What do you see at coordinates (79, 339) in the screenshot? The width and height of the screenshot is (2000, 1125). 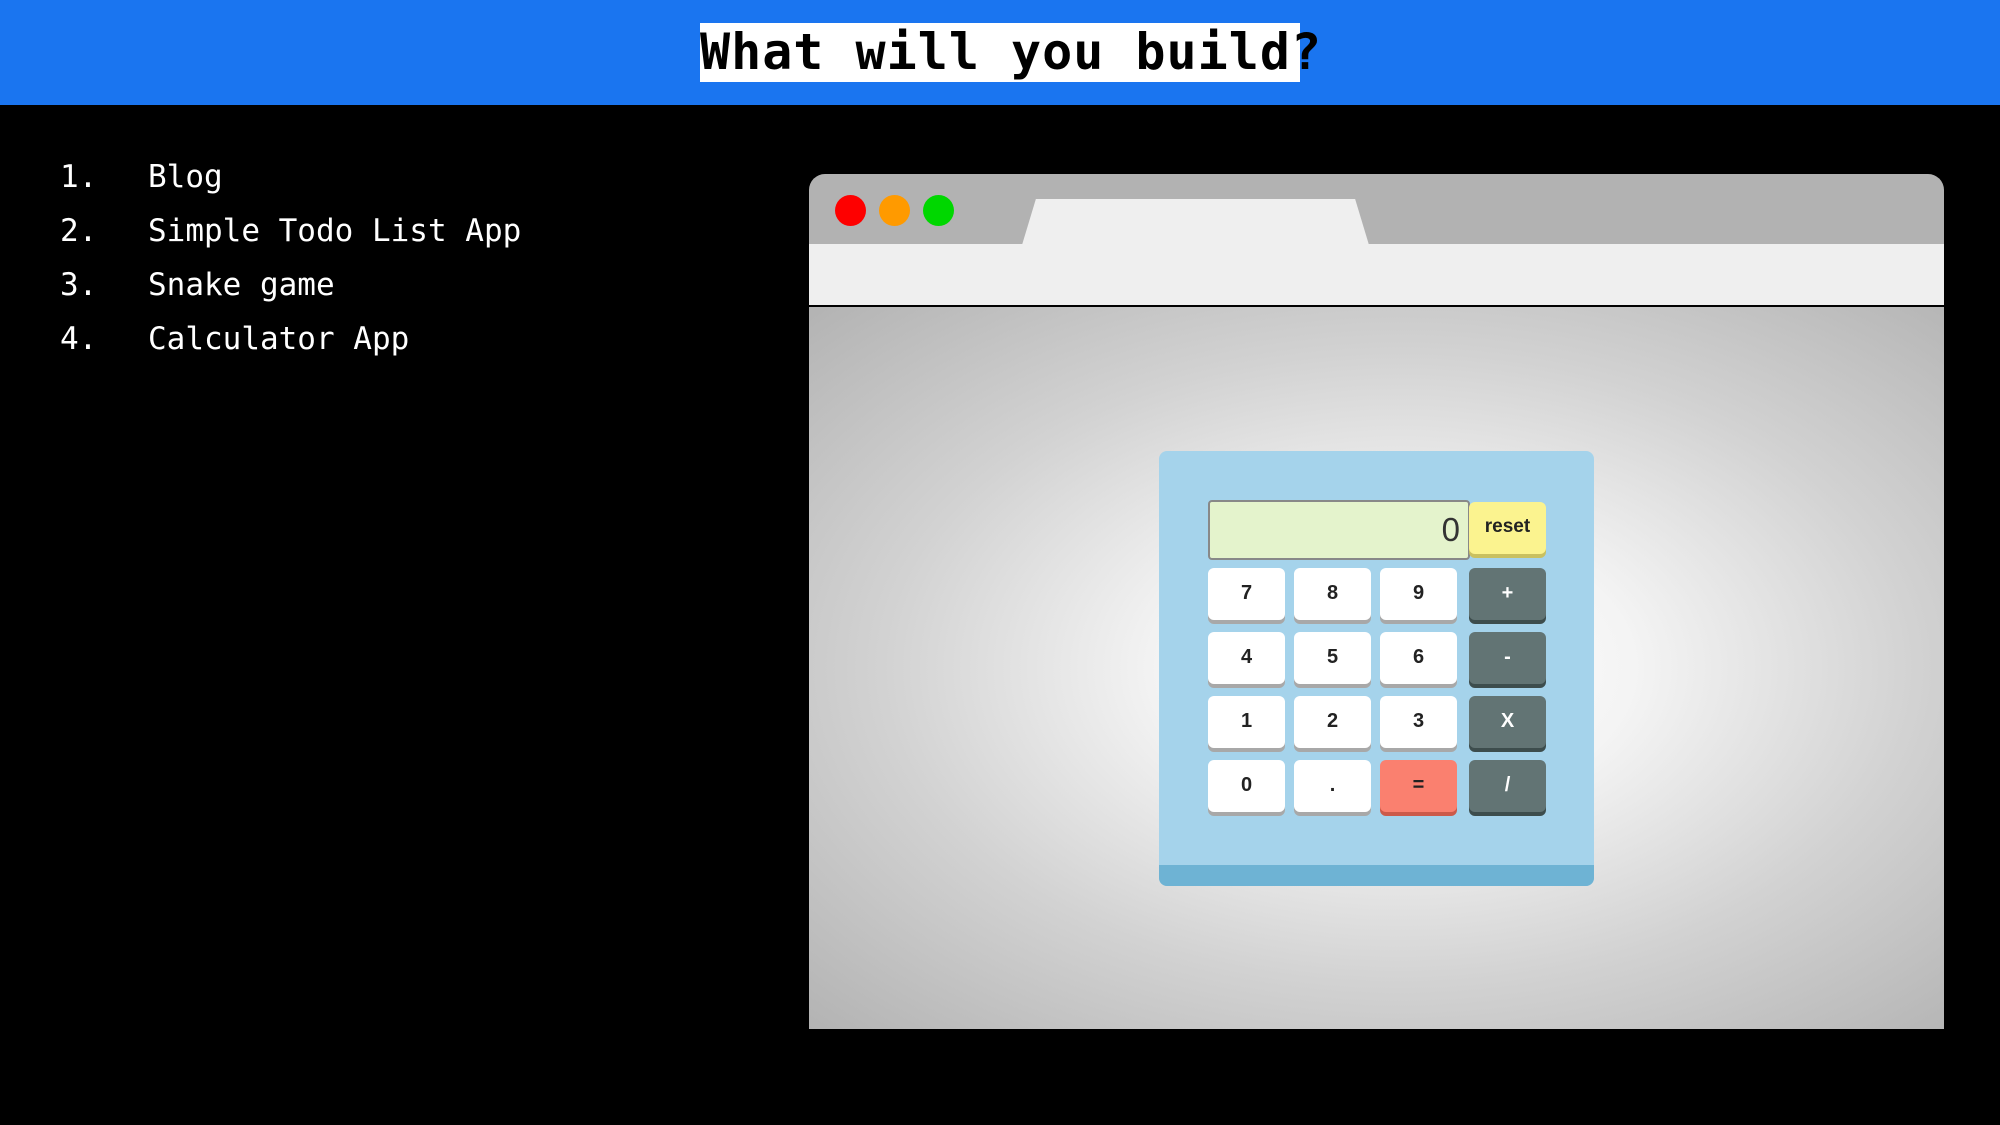 I see `list-item-number: 4.` at bounding box center [79, 339].